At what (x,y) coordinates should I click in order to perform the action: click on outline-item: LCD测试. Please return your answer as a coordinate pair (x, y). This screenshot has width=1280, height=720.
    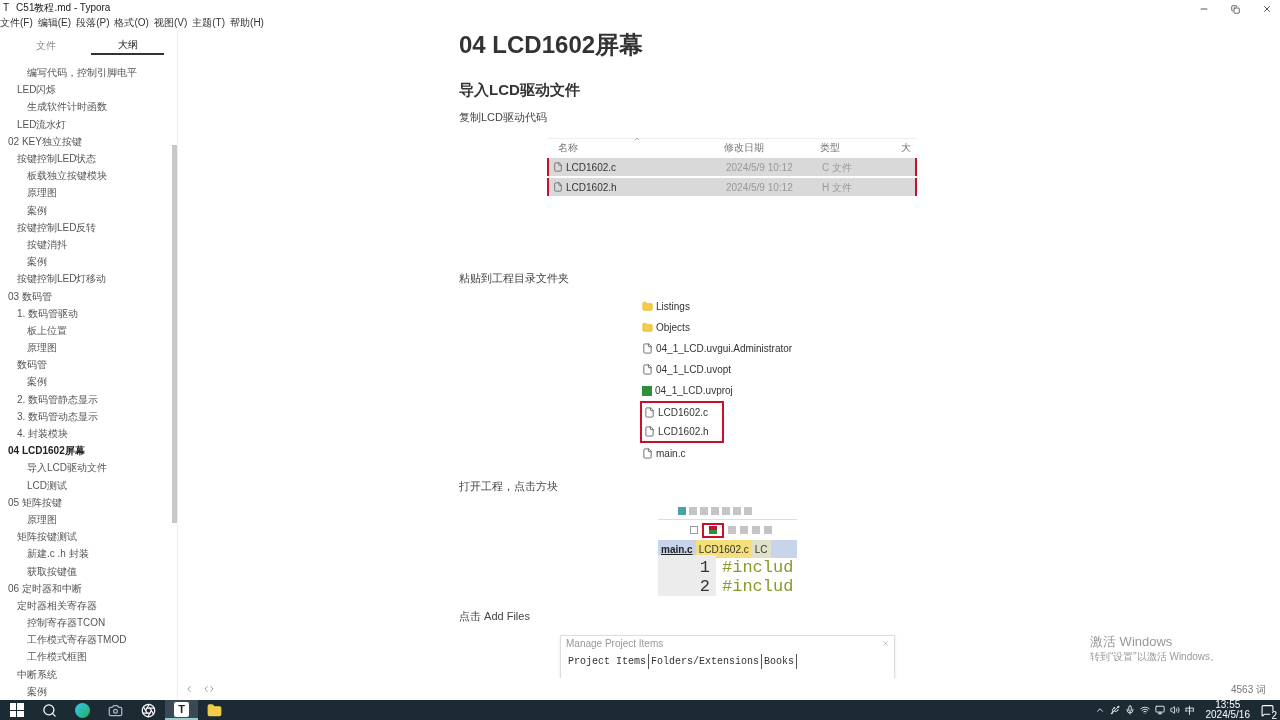
    Looking at the image, I should click on (33, 485).